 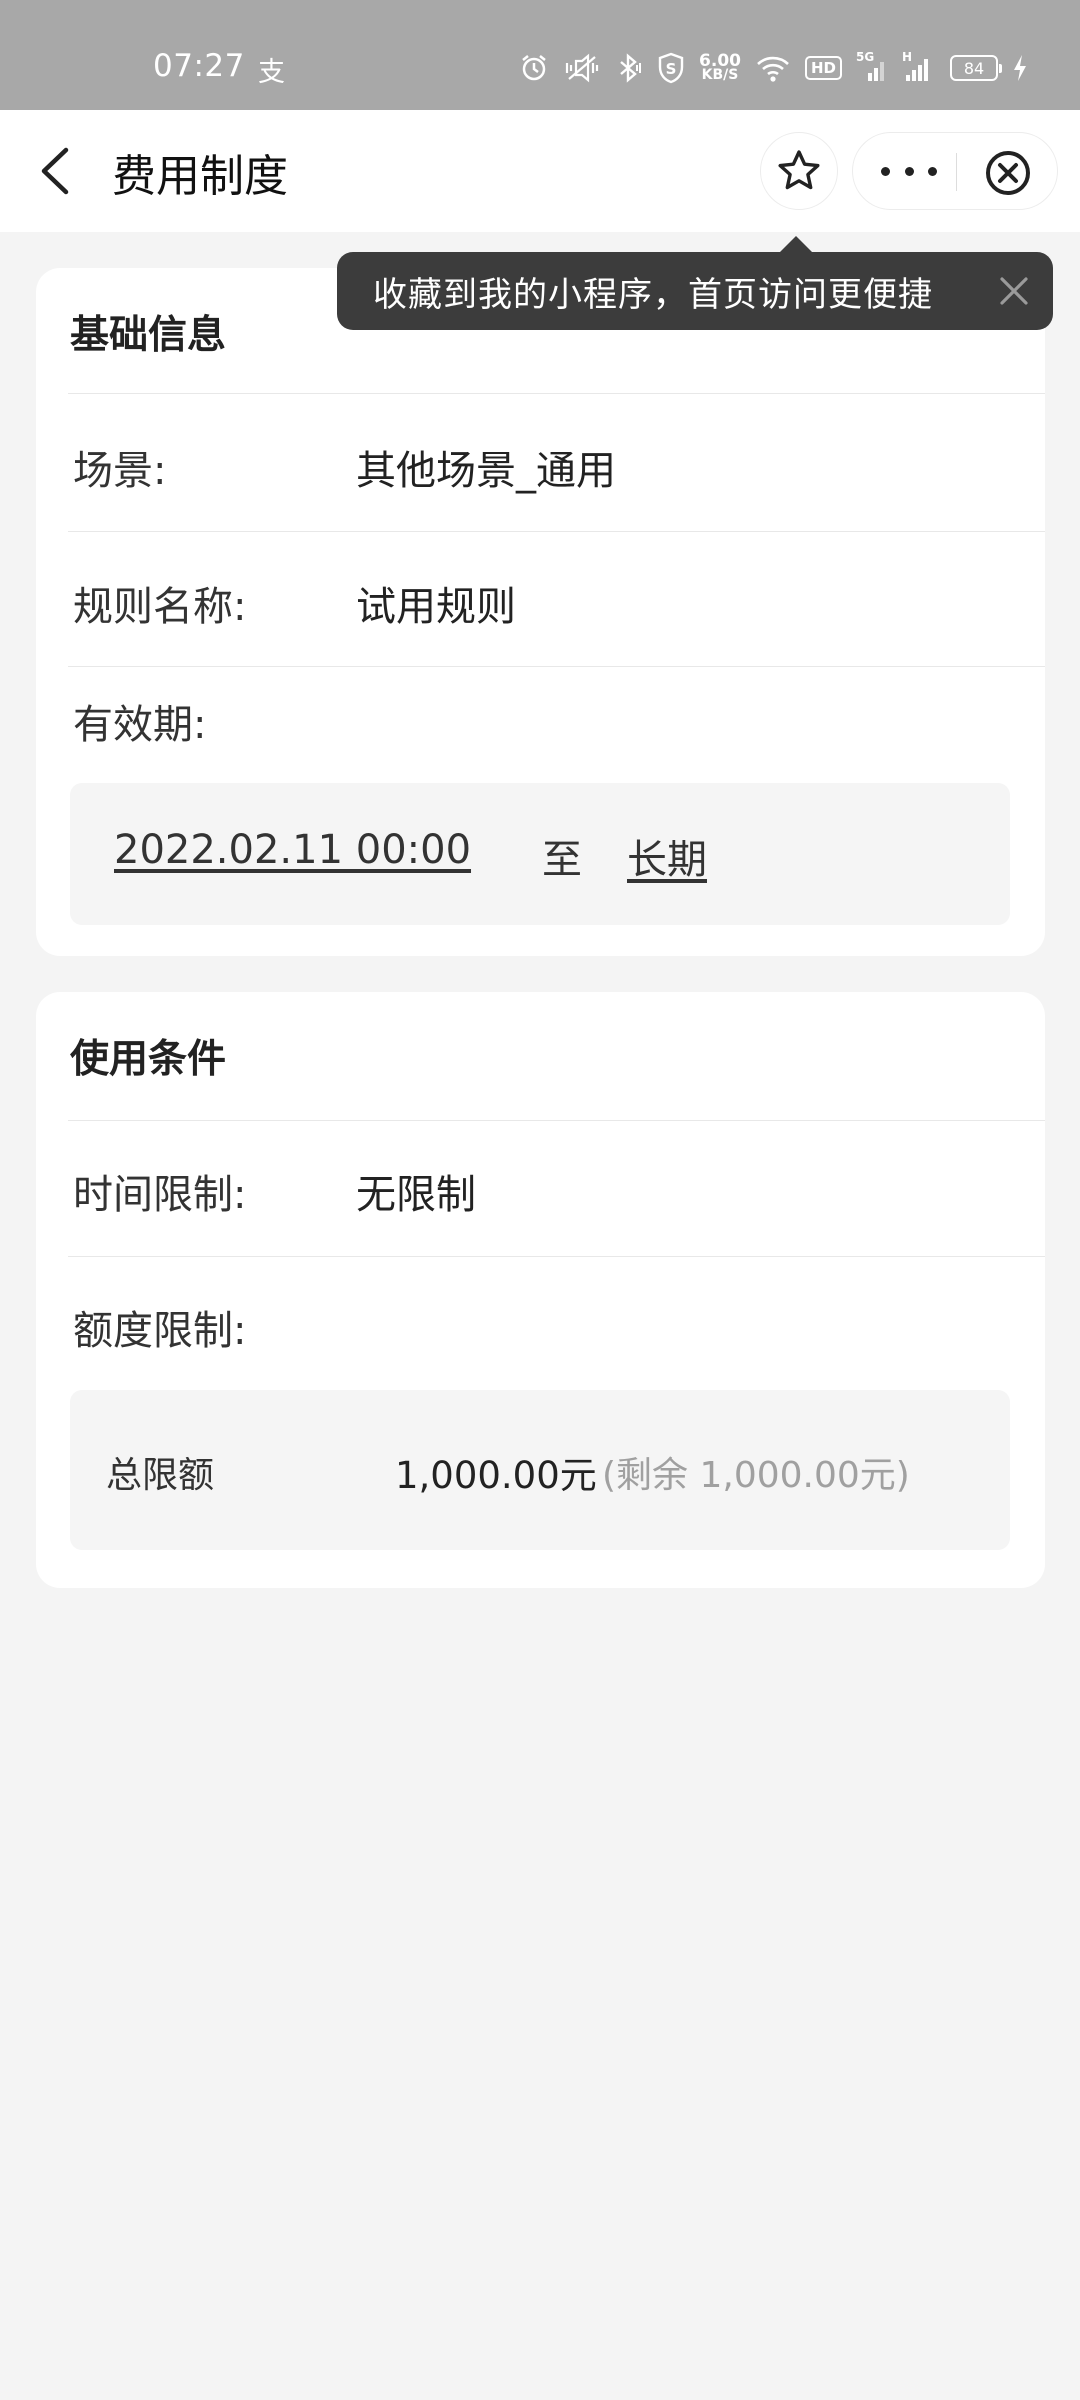 I want to click on nav-bar: 费用制度, so click(x=540, y=171).